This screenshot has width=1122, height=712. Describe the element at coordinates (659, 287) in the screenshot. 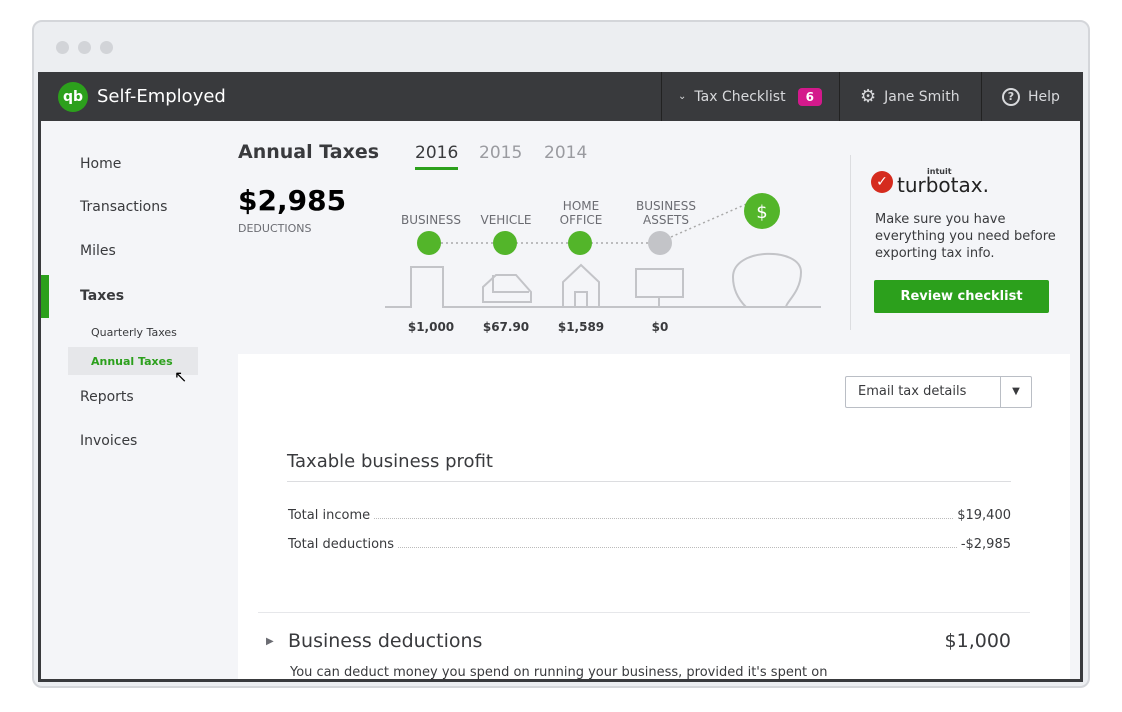

I see `monitor-icon` at that location.